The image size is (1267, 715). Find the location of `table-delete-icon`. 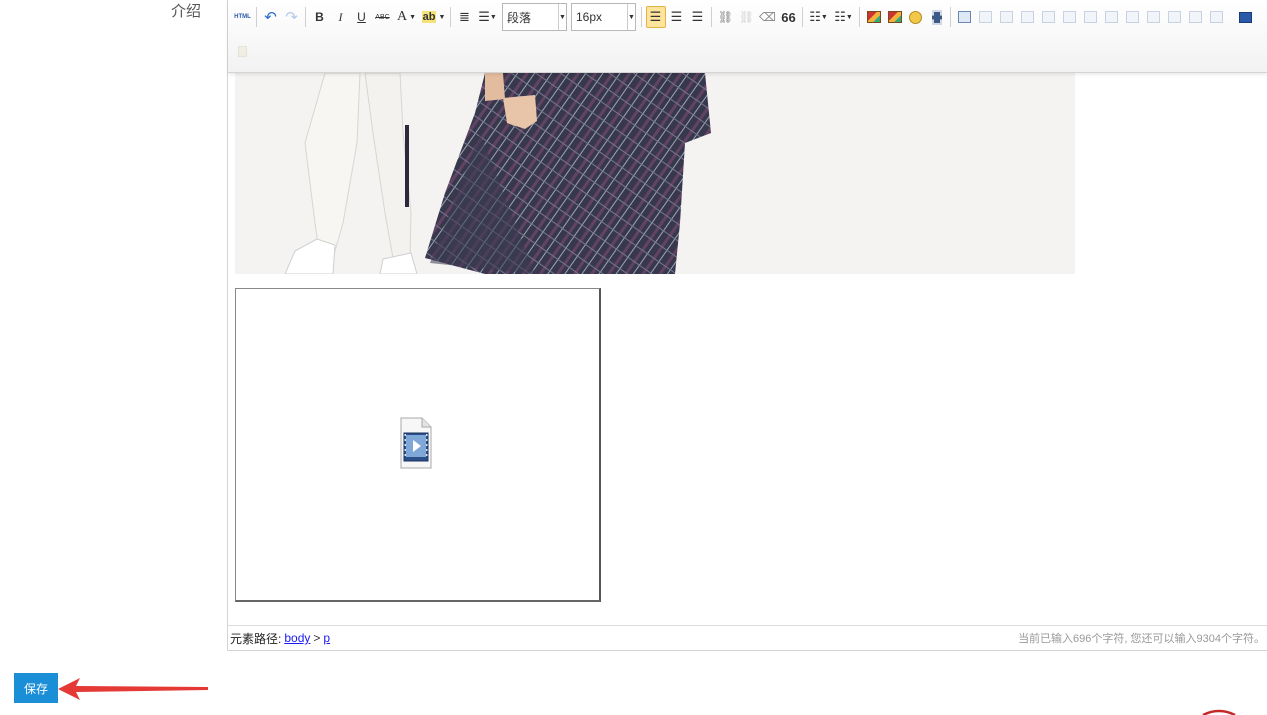

table-delete-icon is located at coordinates (985, 17).